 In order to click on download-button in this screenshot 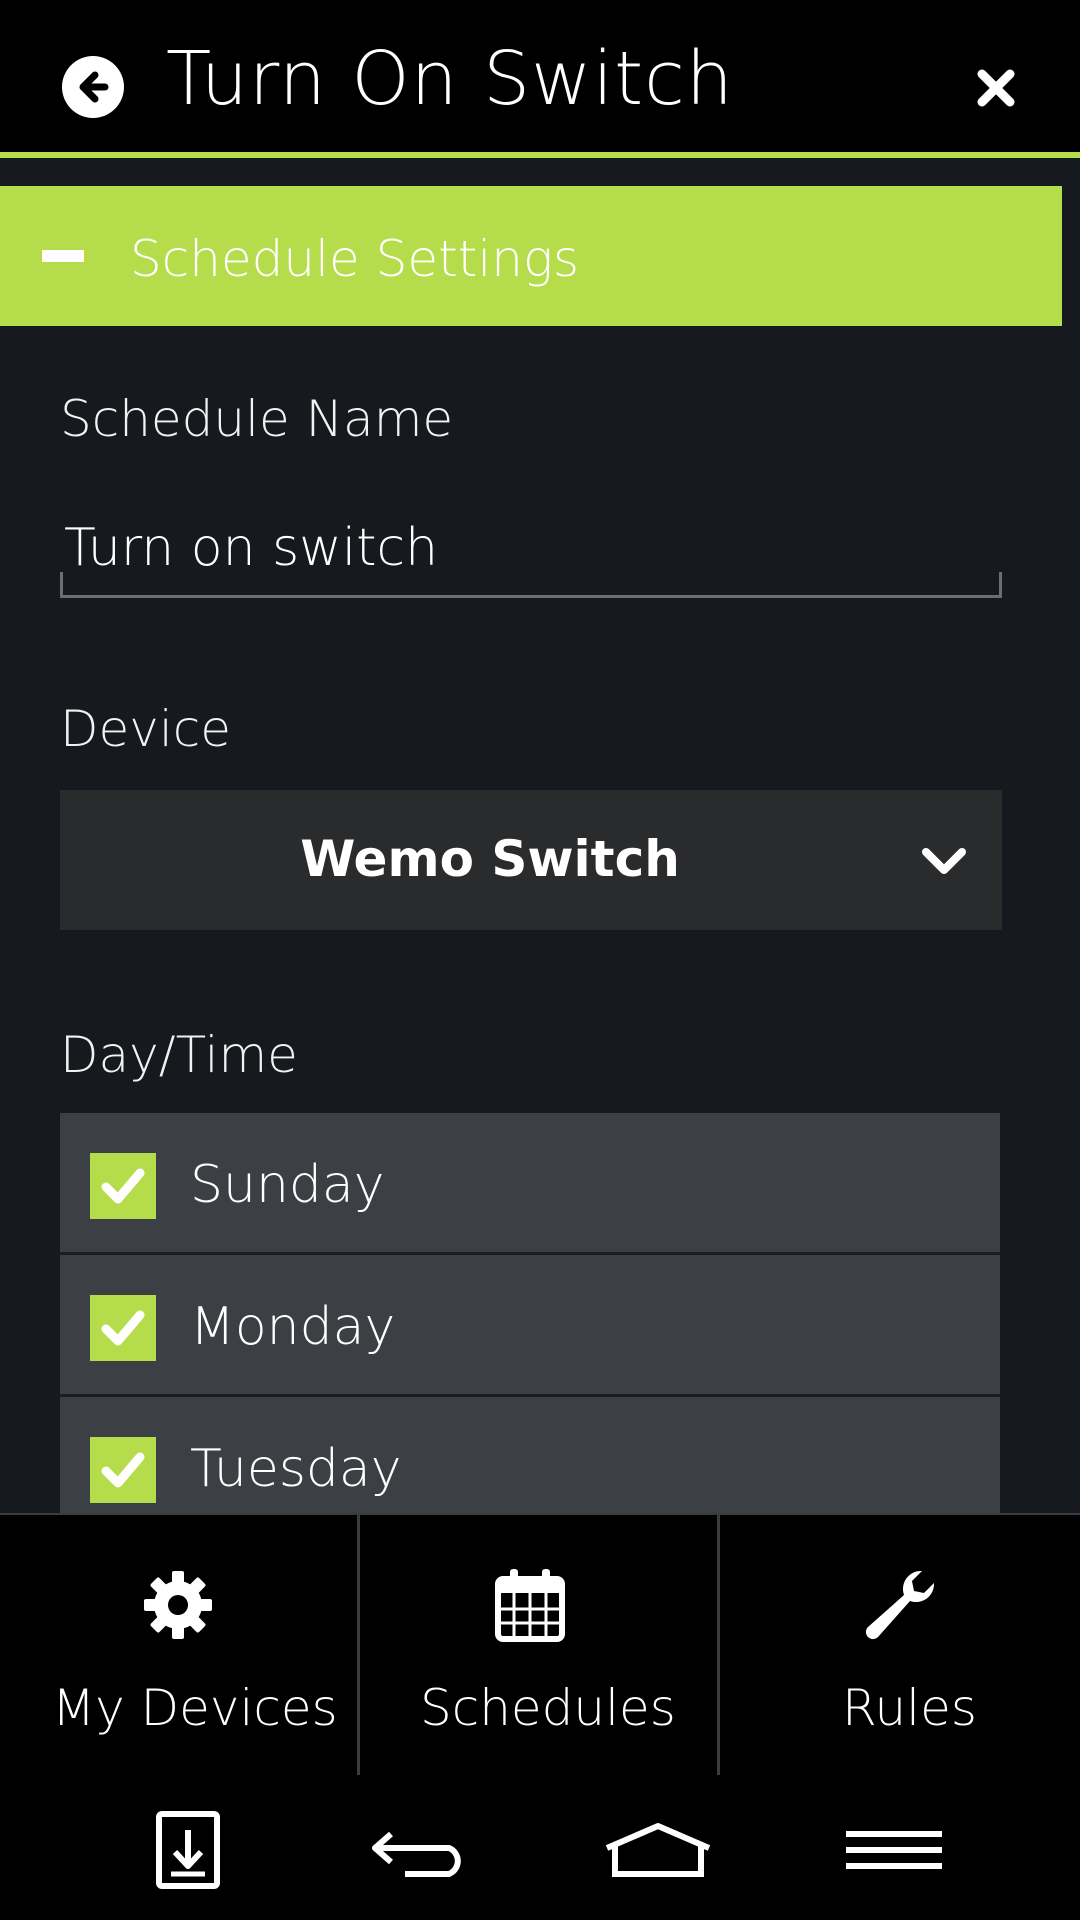, I will do `click(188, 1850)`.